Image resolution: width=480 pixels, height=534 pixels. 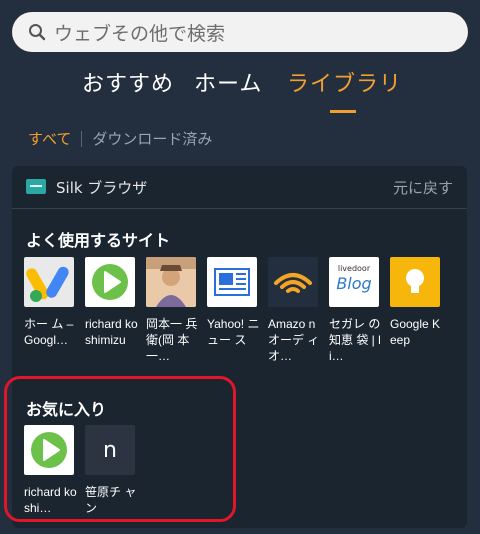 I want to click on site-tile-label: Google Keep, so click(x=415, y=332).